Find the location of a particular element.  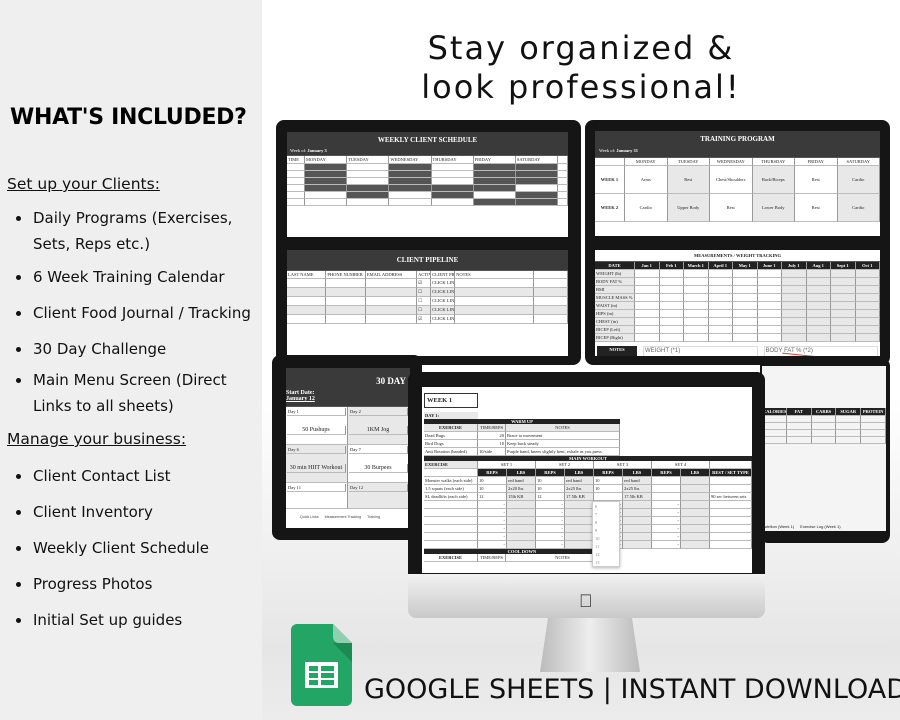

dropdown-option: 7 is located at coordinates (606, 514).